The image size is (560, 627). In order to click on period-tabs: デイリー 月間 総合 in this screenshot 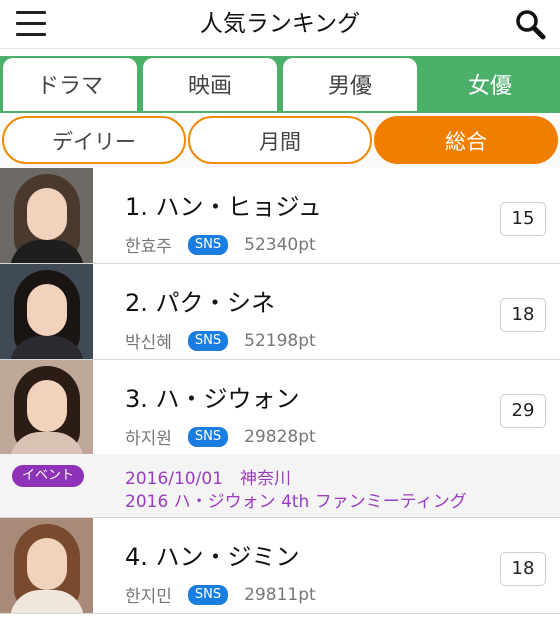, I will do `click(280, 141)`.